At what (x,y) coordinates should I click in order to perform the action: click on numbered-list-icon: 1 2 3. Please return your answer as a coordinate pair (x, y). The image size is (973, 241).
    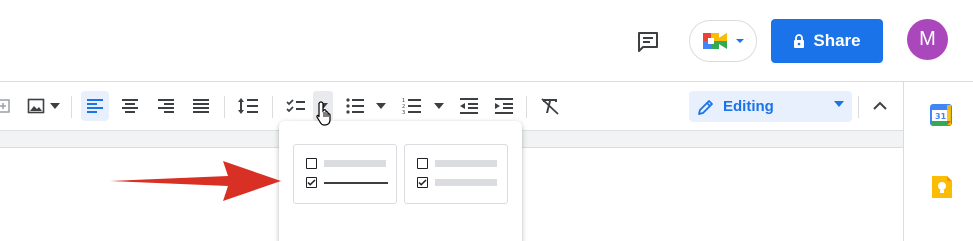
    Looking at the image, I should click on (411, 106).